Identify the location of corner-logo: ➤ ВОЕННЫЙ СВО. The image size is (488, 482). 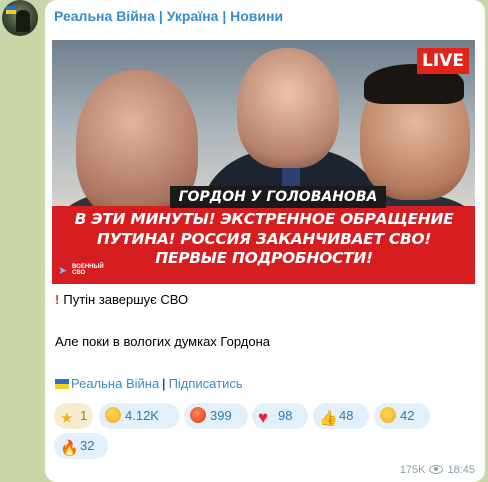
(88, 271).